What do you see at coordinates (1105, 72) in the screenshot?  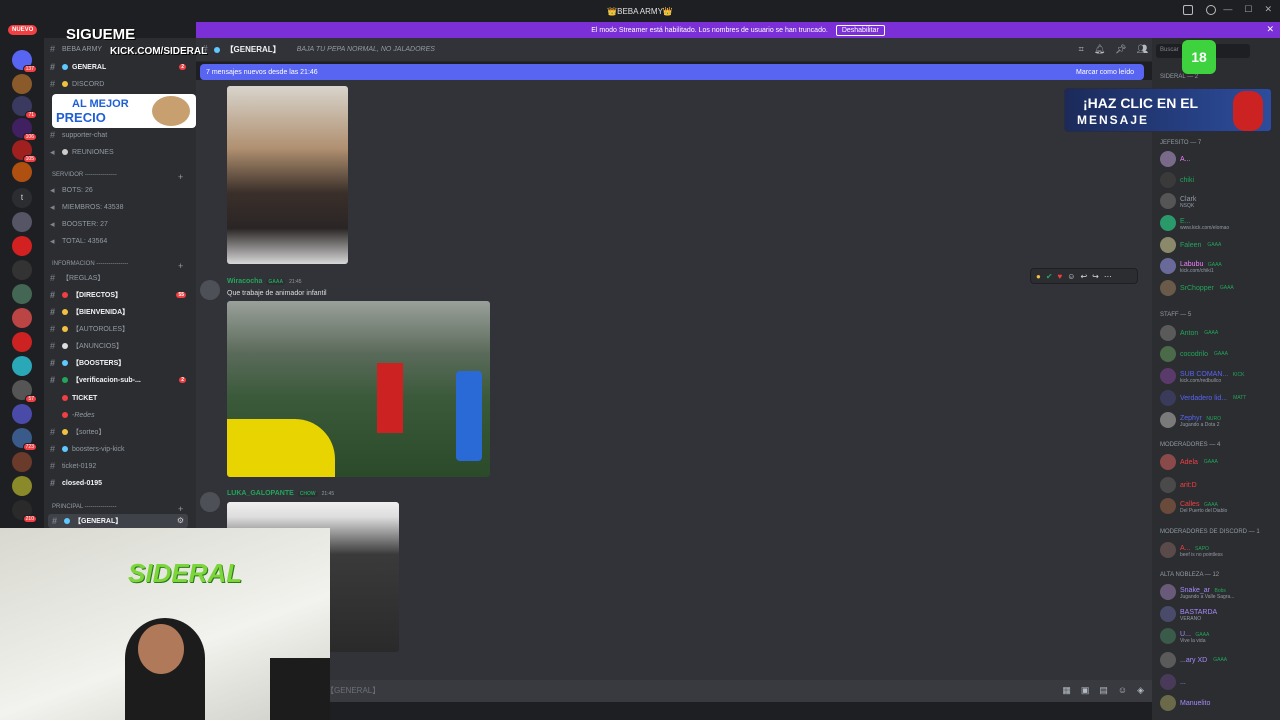 I see `mark-read-button: Marcar como leído` at bounding box center [1105, 72].